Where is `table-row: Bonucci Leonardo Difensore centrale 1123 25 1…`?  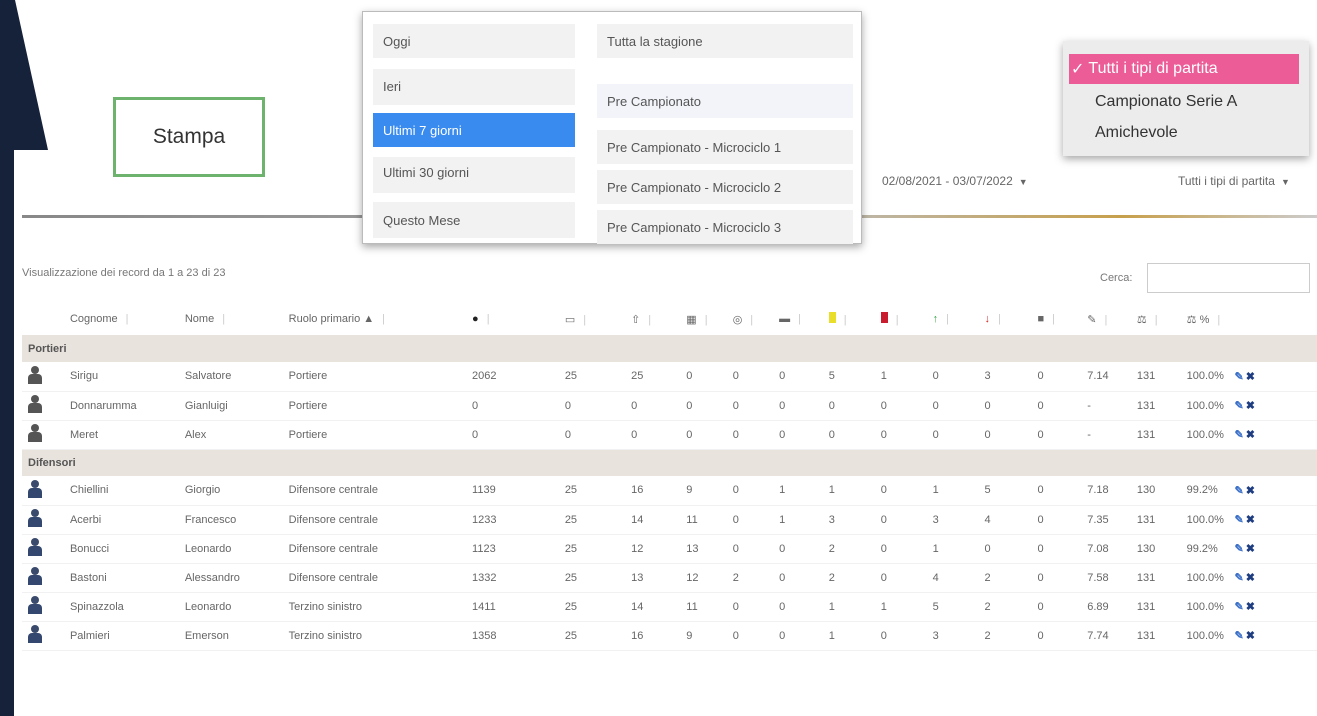
table-row: Bonucci Leonardo Difensore centrale 1123 25 1… is located at coordinates (669, 549).